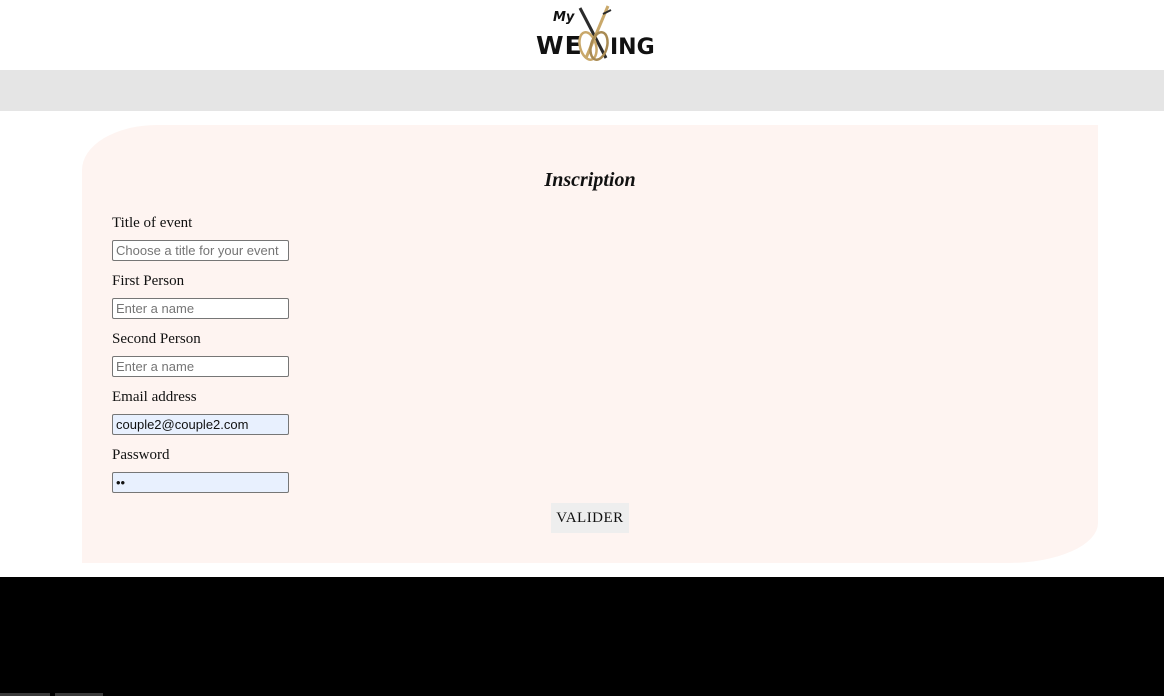  I want to click on valider-button: VALIDER, so click(590, 518).